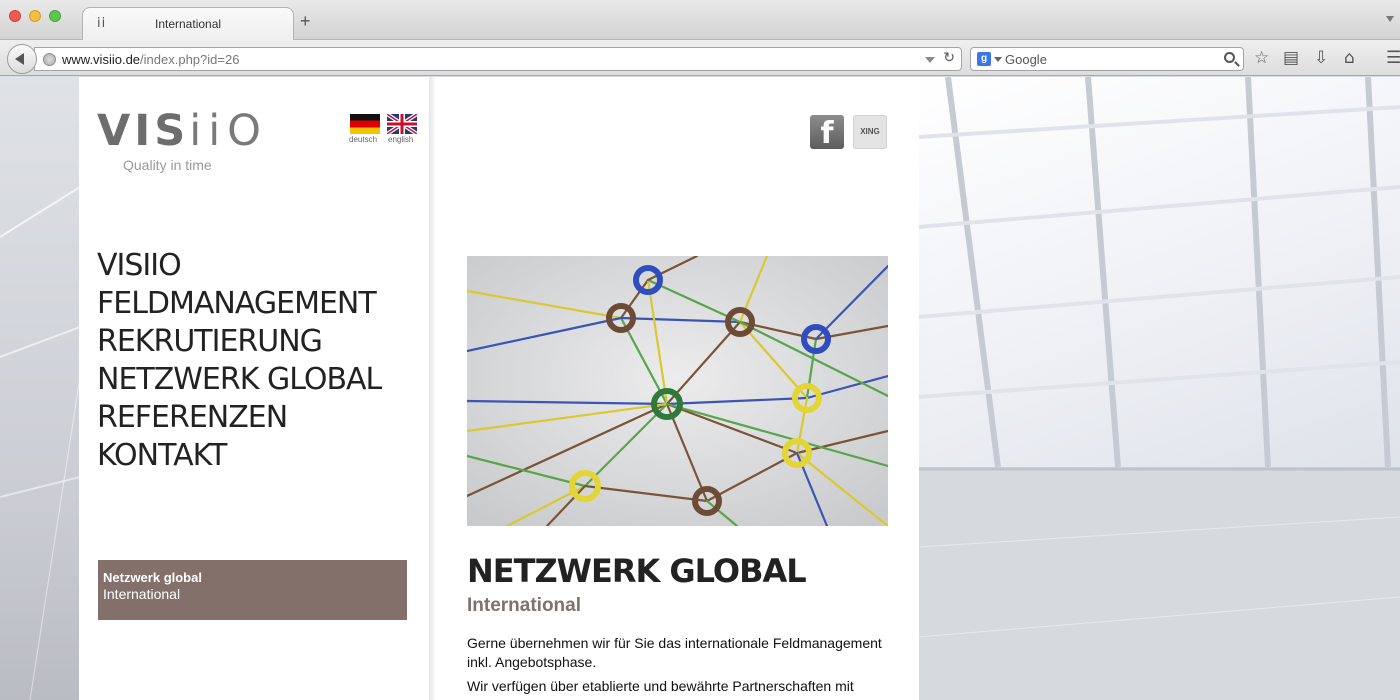 The width and height of the screenshot is (1400, 700). I want to click on logo-tagline: Quality in time, so click(167, 165).